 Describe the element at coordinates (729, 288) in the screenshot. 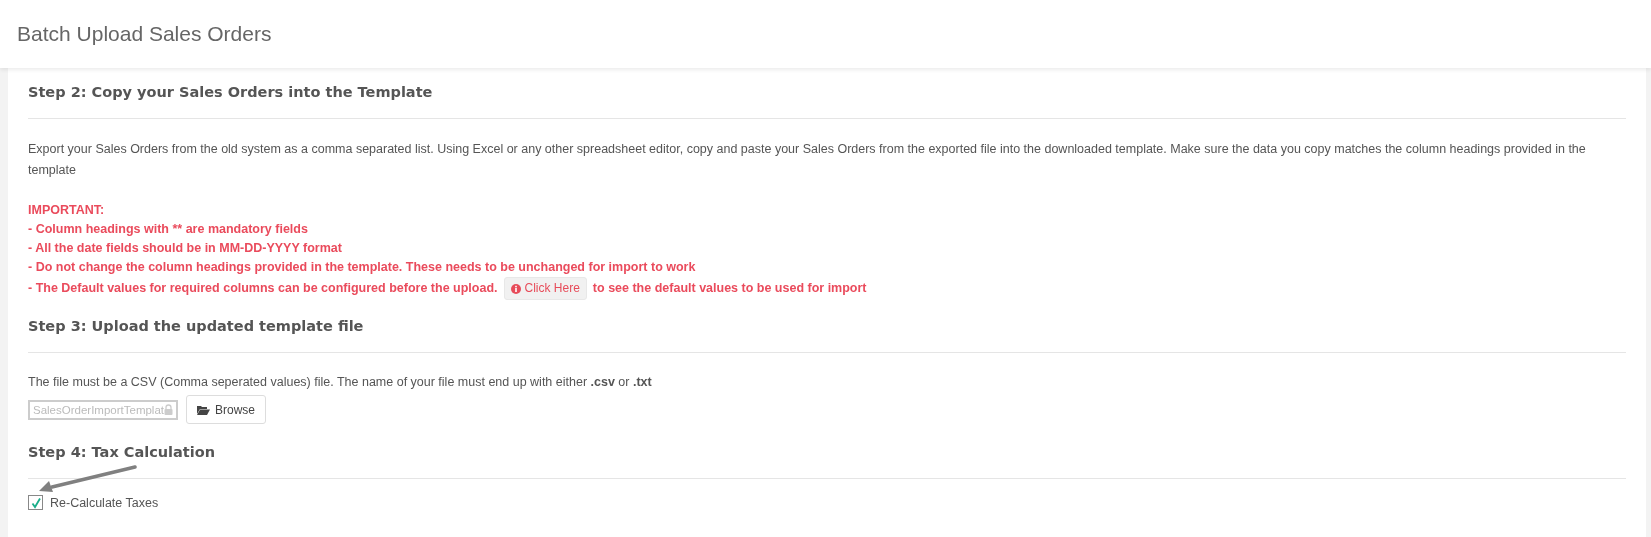

I see `rule-text: to see the default values to be used for import` at that location.